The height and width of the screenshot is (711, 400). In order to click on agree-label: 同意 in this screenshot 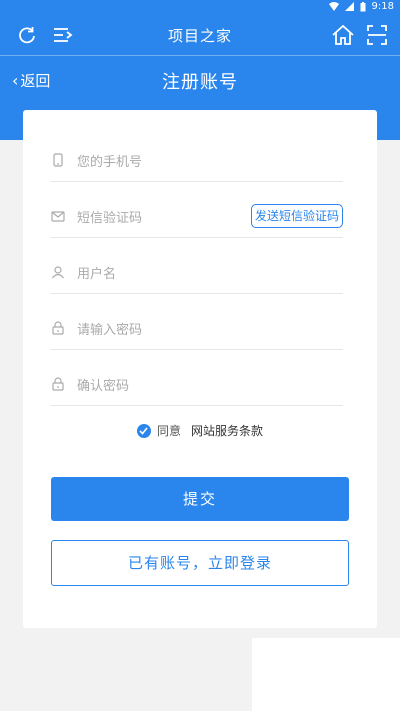, I will do `click(168, 431)`.